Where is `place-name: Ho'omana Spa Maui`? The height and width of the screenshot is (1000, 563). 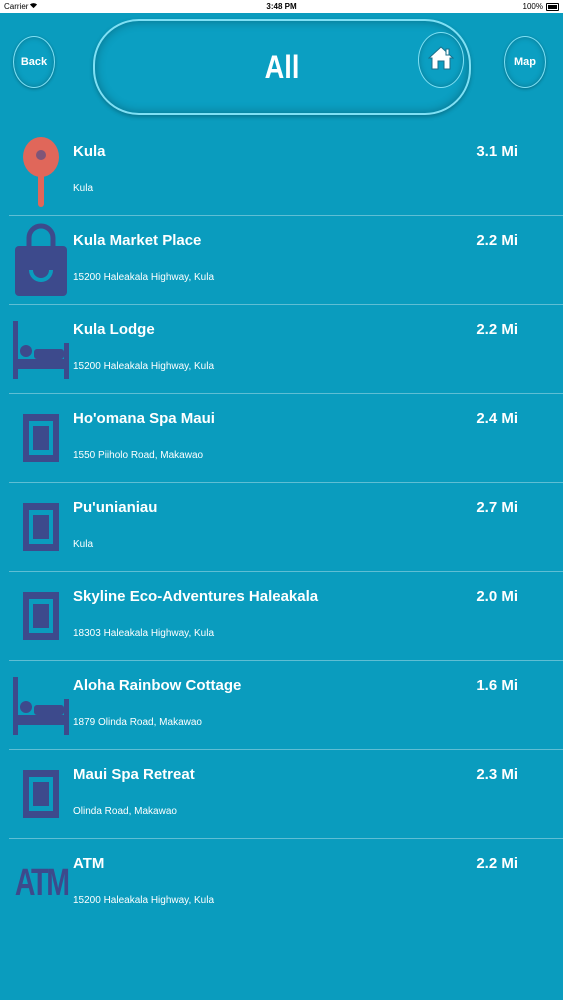
place-name: Ho'omana Spa Maui is located at coordinates (144, 418).